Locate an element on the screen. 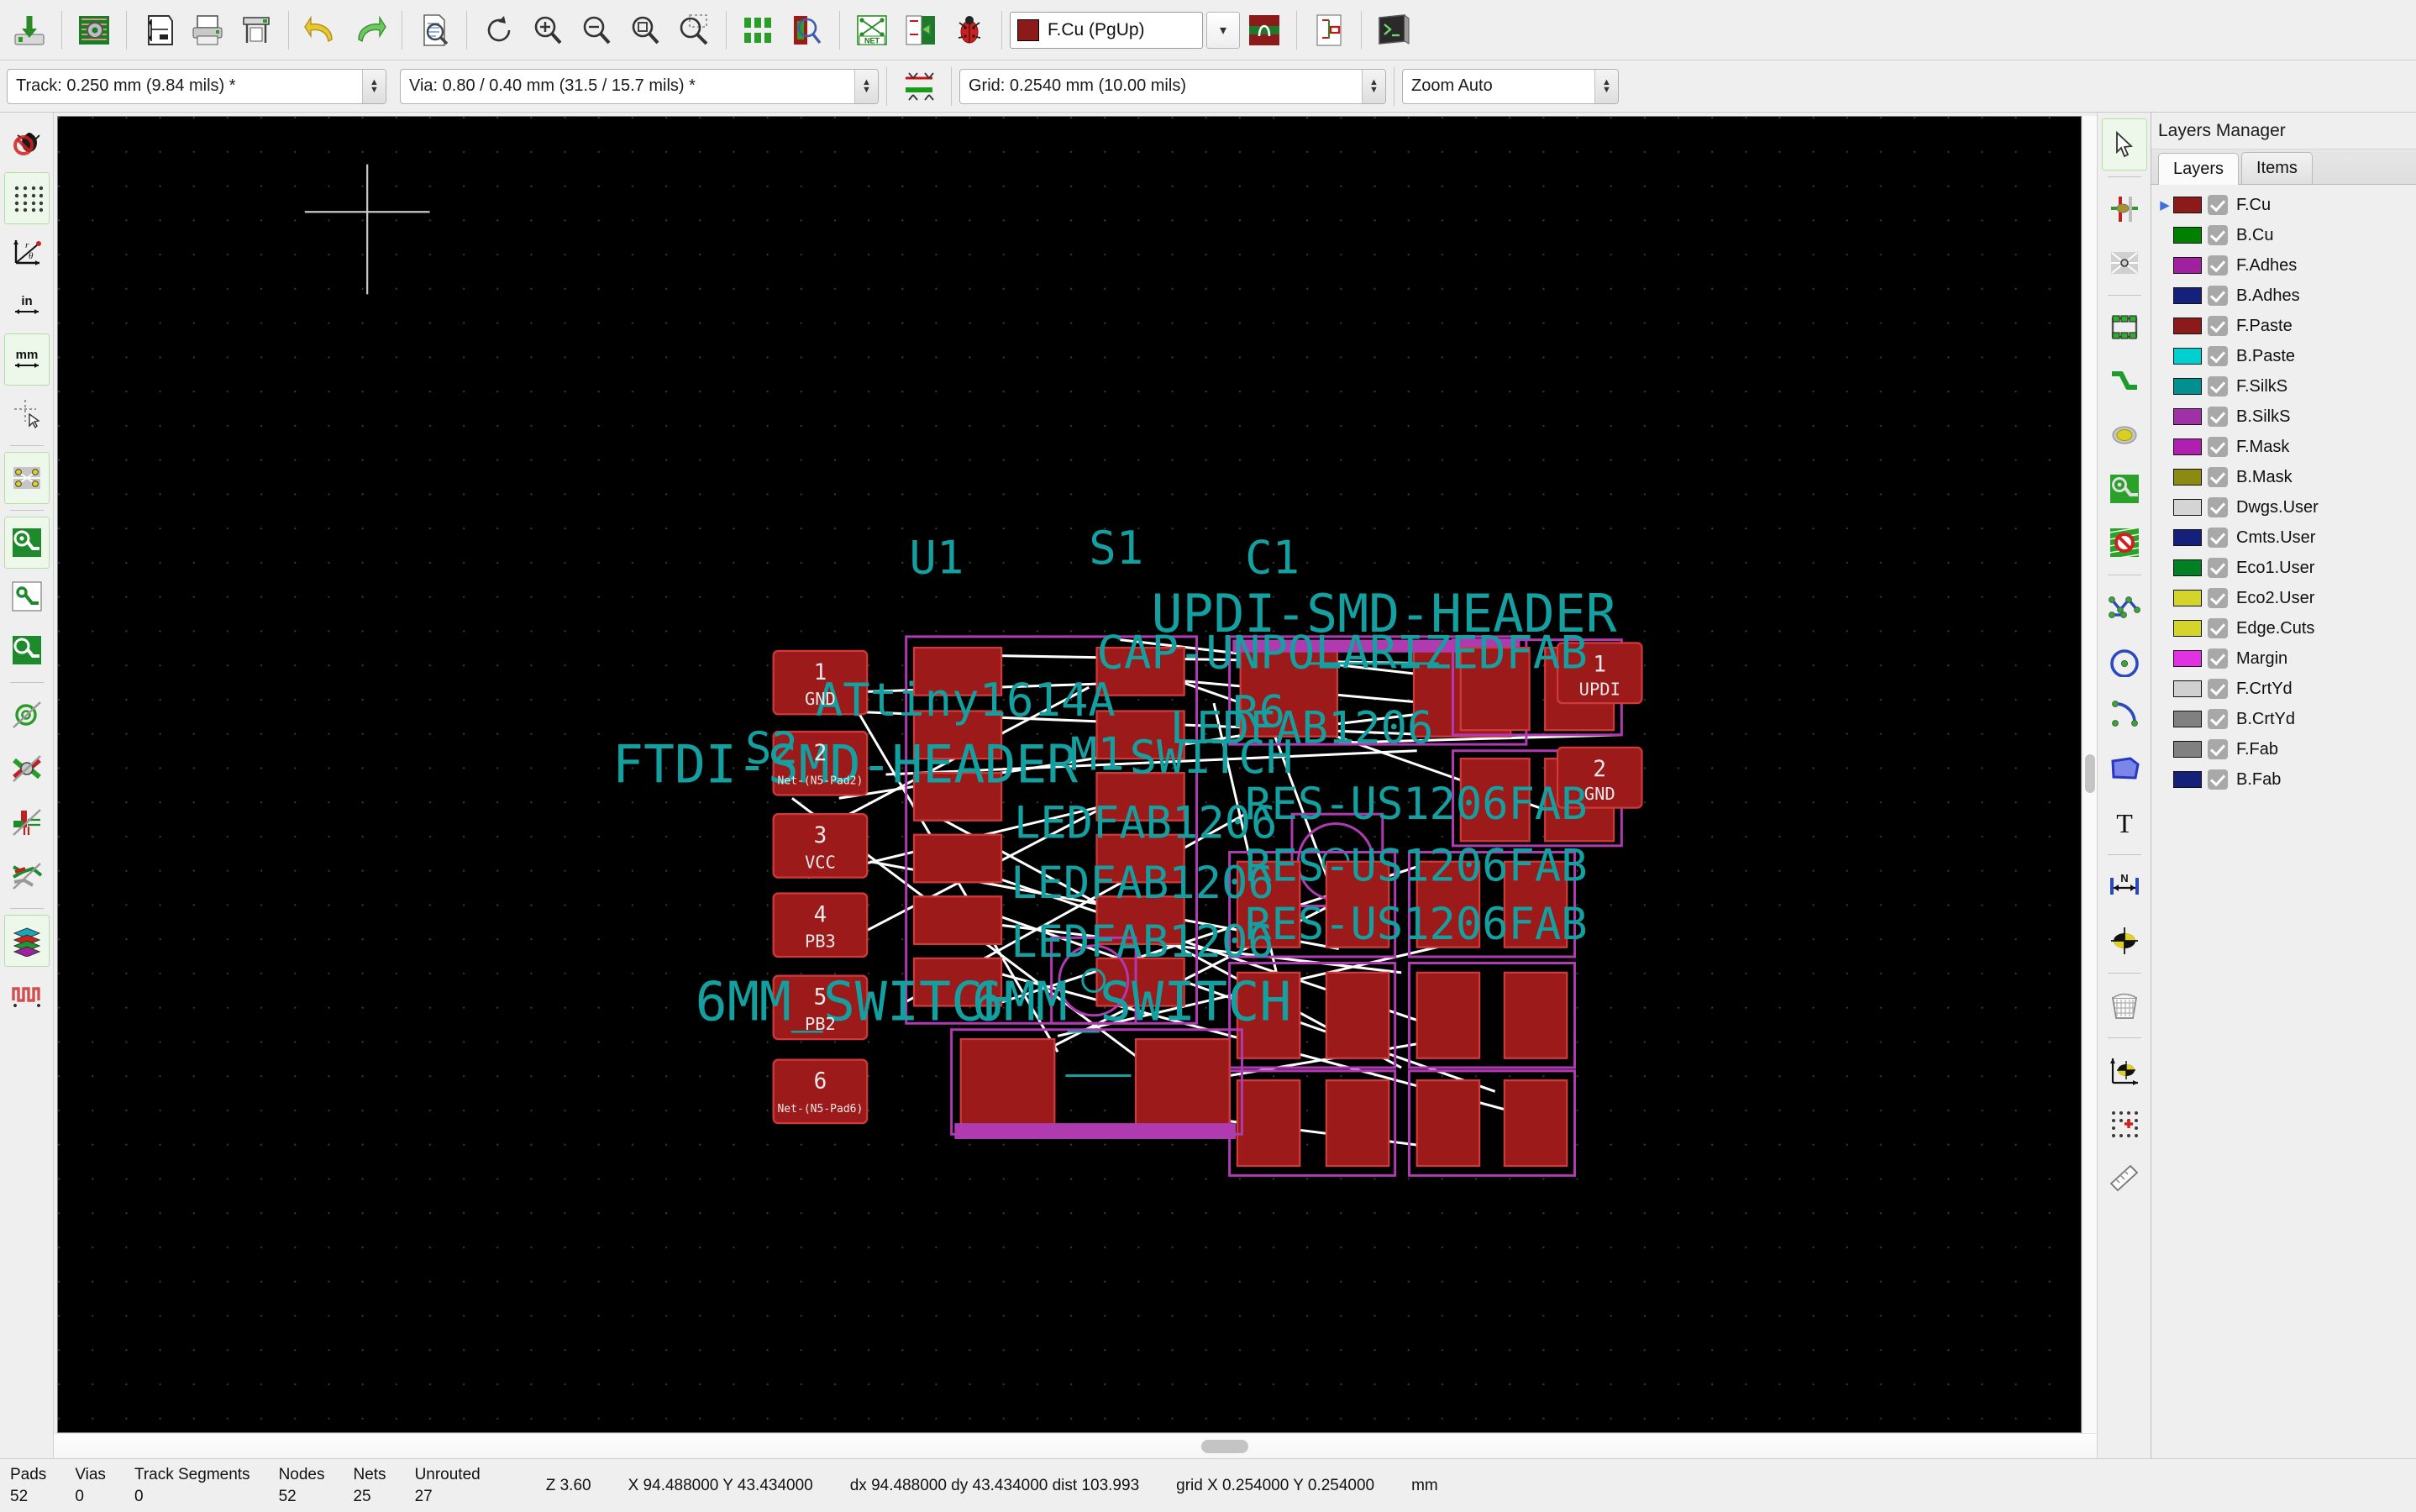  via-size-spinner: ▲ ▼ is located at coordinates (866, 86).